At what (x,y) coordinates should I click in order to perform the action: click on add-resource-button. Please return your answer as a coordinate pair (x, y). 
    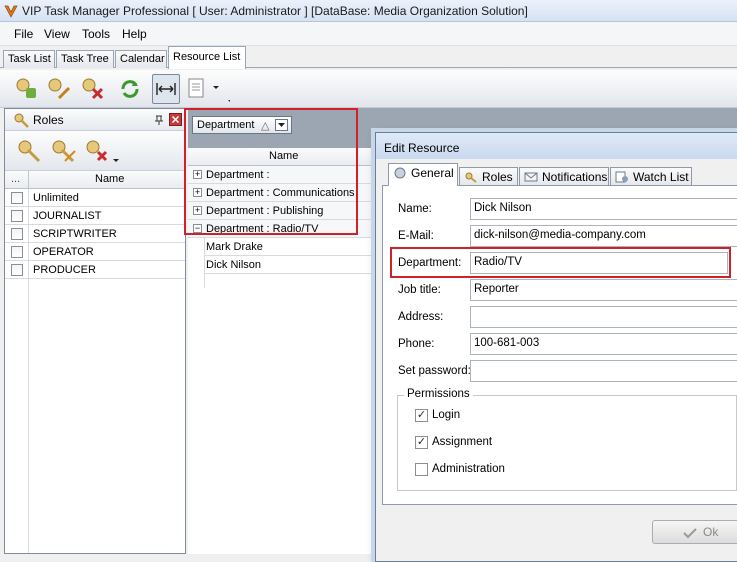
    Looking at the image, I should click on (26, 89).